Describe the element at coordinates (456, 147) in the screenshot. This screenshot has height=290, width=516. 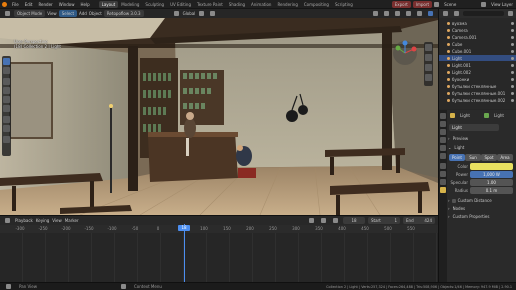
I see `light-panel-header: ⌄ Light` at that location.